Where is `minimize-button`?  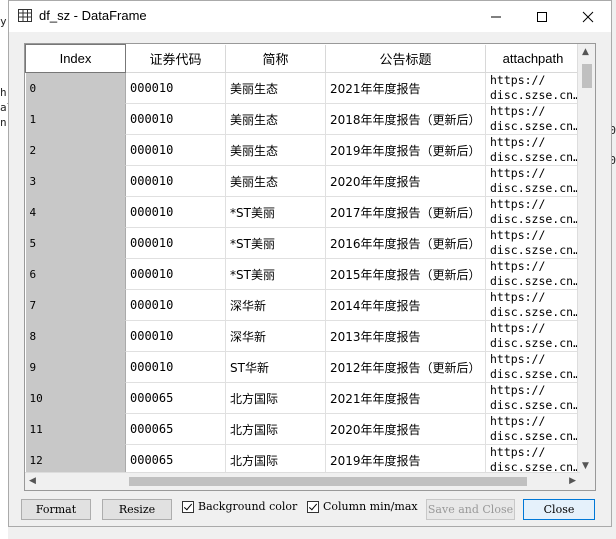
minimize-button is located at coordinates (496, 16).